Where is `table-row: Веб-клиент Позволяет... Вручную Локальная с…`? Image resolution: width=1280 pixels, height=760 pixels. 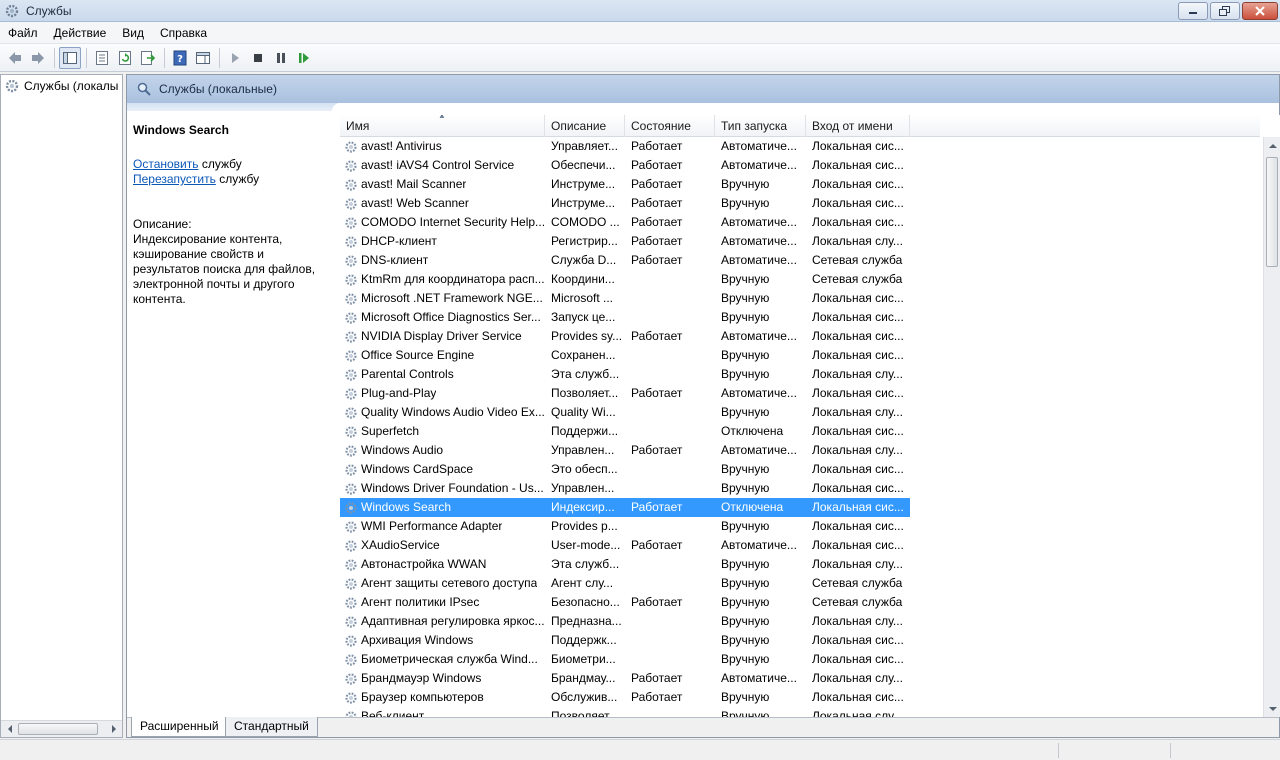 table-row: Веб-клиент Позволяет... Вручную Локальная с… is located at coordinates (800, 712).